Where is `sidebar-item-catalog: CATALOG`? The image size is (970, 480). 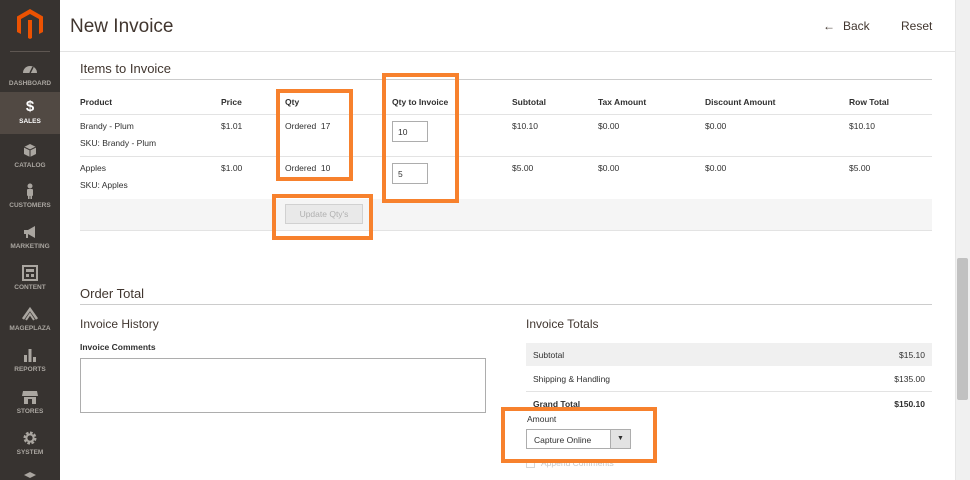
sidebar-item-catalog: CATALOG is located at coordinates (30, 162).